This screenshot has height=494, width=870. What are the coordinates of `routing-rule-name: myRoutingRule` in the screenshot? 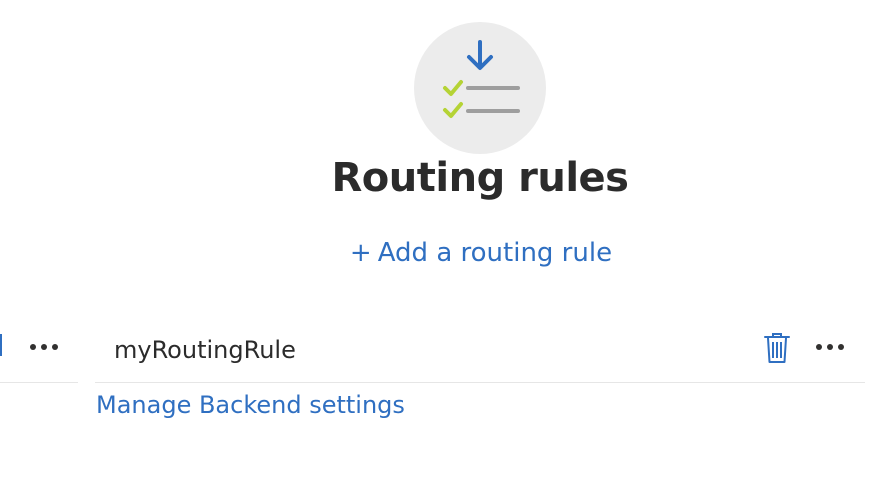 It's located at (205, 350).